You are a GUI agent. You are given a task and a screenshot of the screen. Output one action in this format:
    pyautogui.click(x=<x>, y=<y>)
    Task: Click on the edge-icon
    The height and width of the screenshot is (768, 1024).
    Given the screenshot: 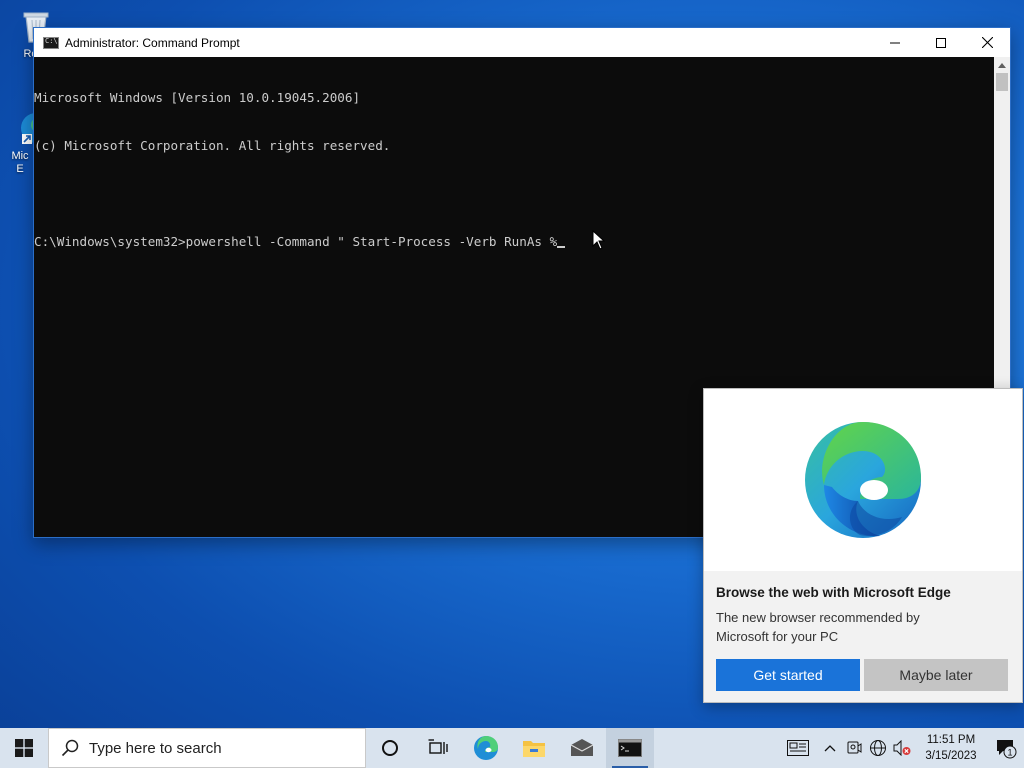 What is the action you would take?
    pyautogui.click(x=486, y=748)
    